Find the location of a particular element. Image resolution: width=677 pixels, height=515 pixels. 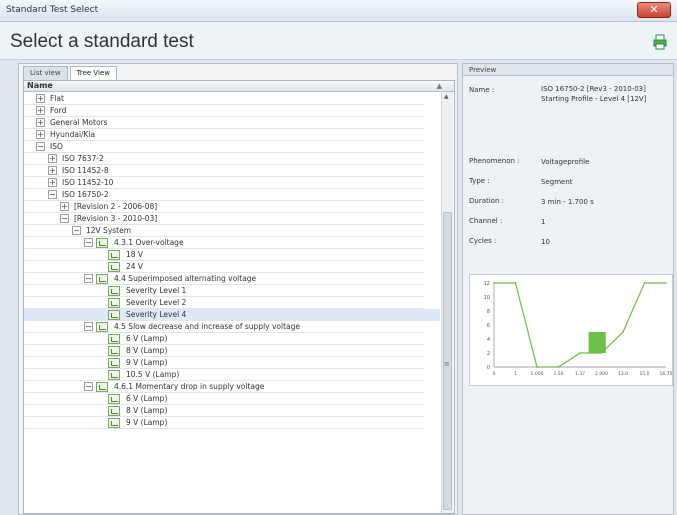

prop-label-phenomenon: Phenomenon : is located at coordinates (494, 161).